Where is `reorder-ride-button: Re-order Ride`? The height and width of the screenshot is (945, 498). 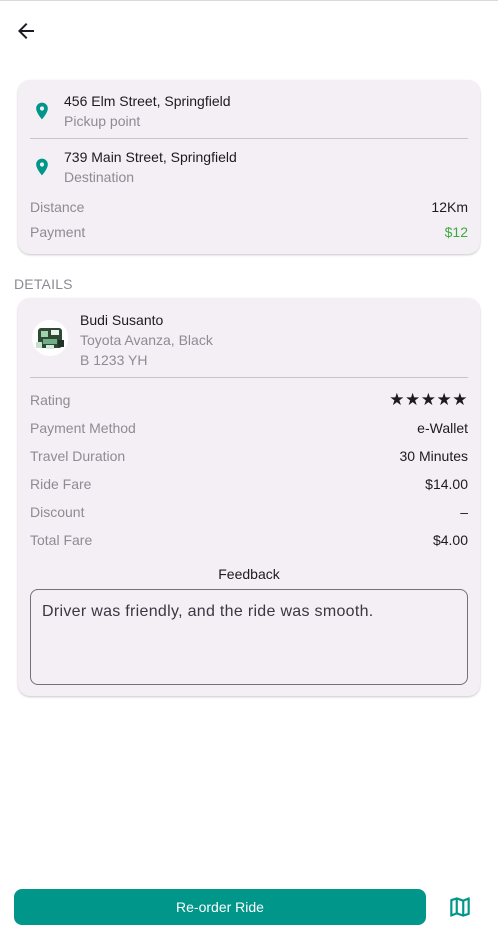 reorder-ride-button: Re-order Ride is located at coordinates (220, 907).